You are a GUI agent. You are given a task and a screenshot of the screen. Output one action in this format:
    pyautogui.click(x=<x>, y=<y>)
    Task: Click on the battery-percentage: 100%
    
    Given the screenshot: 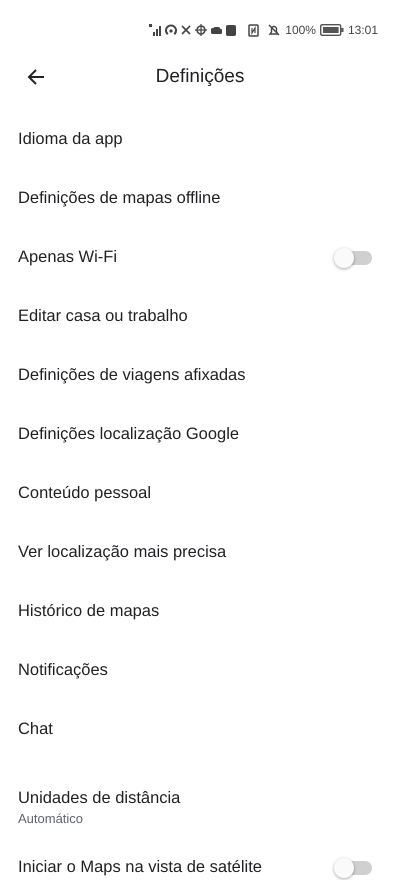 What is the action you would take?
    pyautogui.click(x=300, y=30)
    